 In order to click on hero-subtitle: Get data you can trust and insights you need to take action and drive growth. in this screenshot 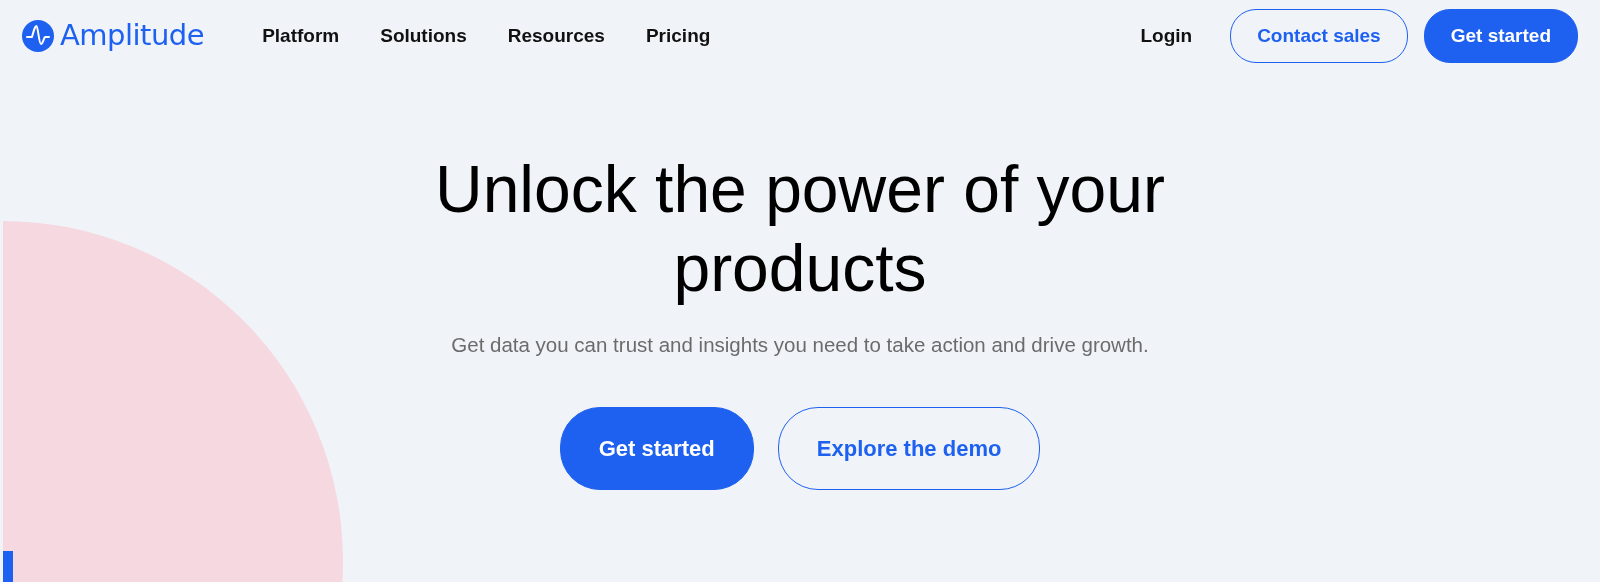, I will do `click(800, 345)`.